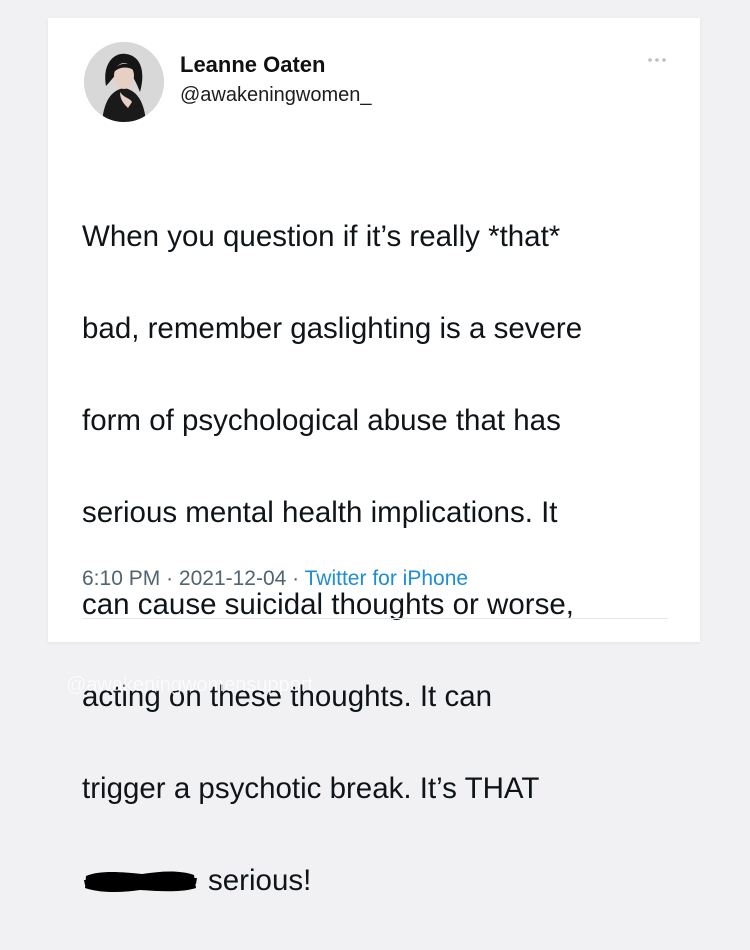 Image resolution: width=750 pixels, height=950 pixels. Describe the element at coordinates (386, 578) in the screenshot. I see `tweet-source: Twitter for iPhone` at that location.